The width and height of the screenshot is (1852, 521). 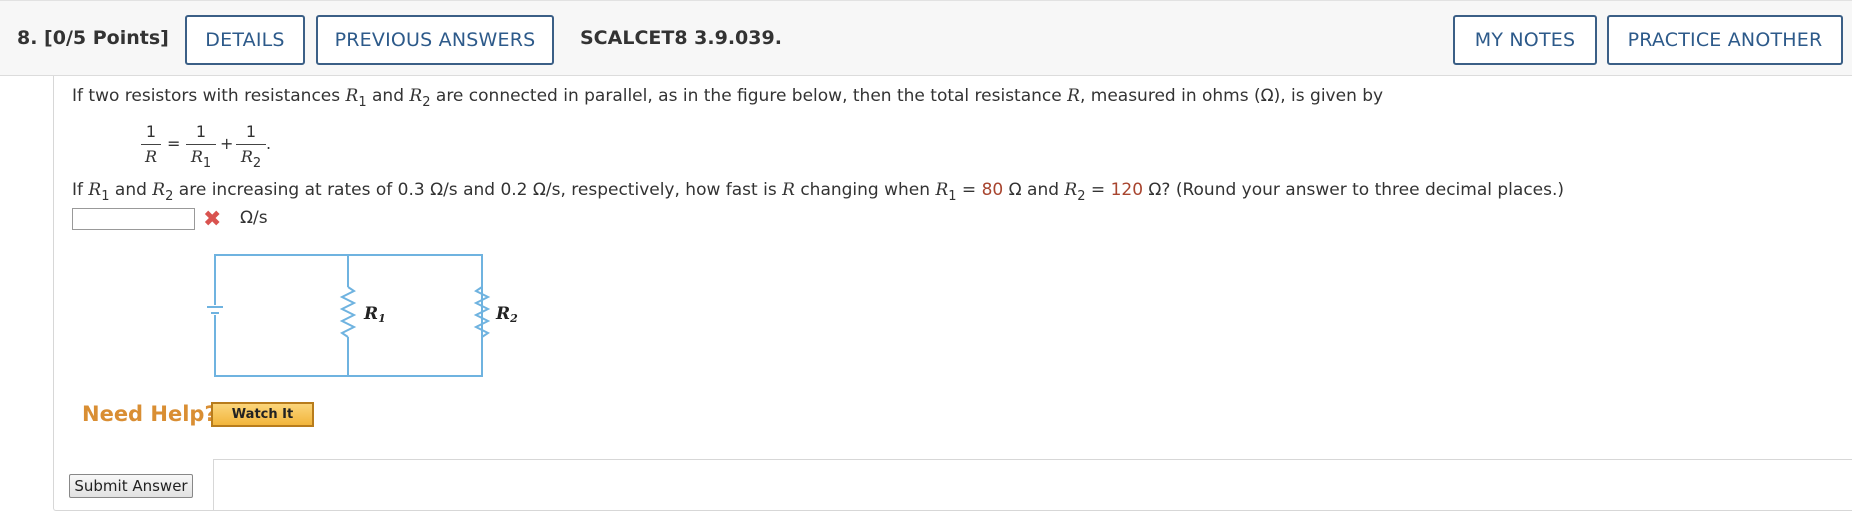 What do you see at coordinates (209, 96) in the screenshot?
I see `intro-text: If two resistors with resistances` at bounding box center [209, 96].